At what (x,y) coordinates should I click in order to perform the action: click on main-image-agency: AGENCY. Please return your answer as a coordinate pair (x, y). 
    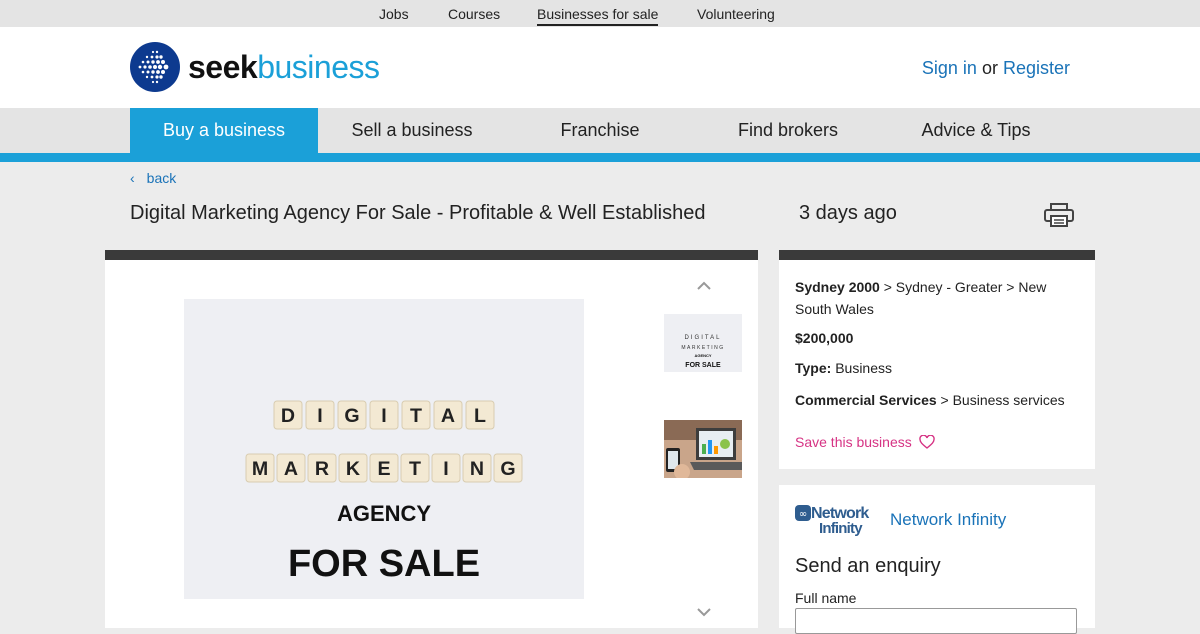
    Looking at the image, I should click on (384, 513).